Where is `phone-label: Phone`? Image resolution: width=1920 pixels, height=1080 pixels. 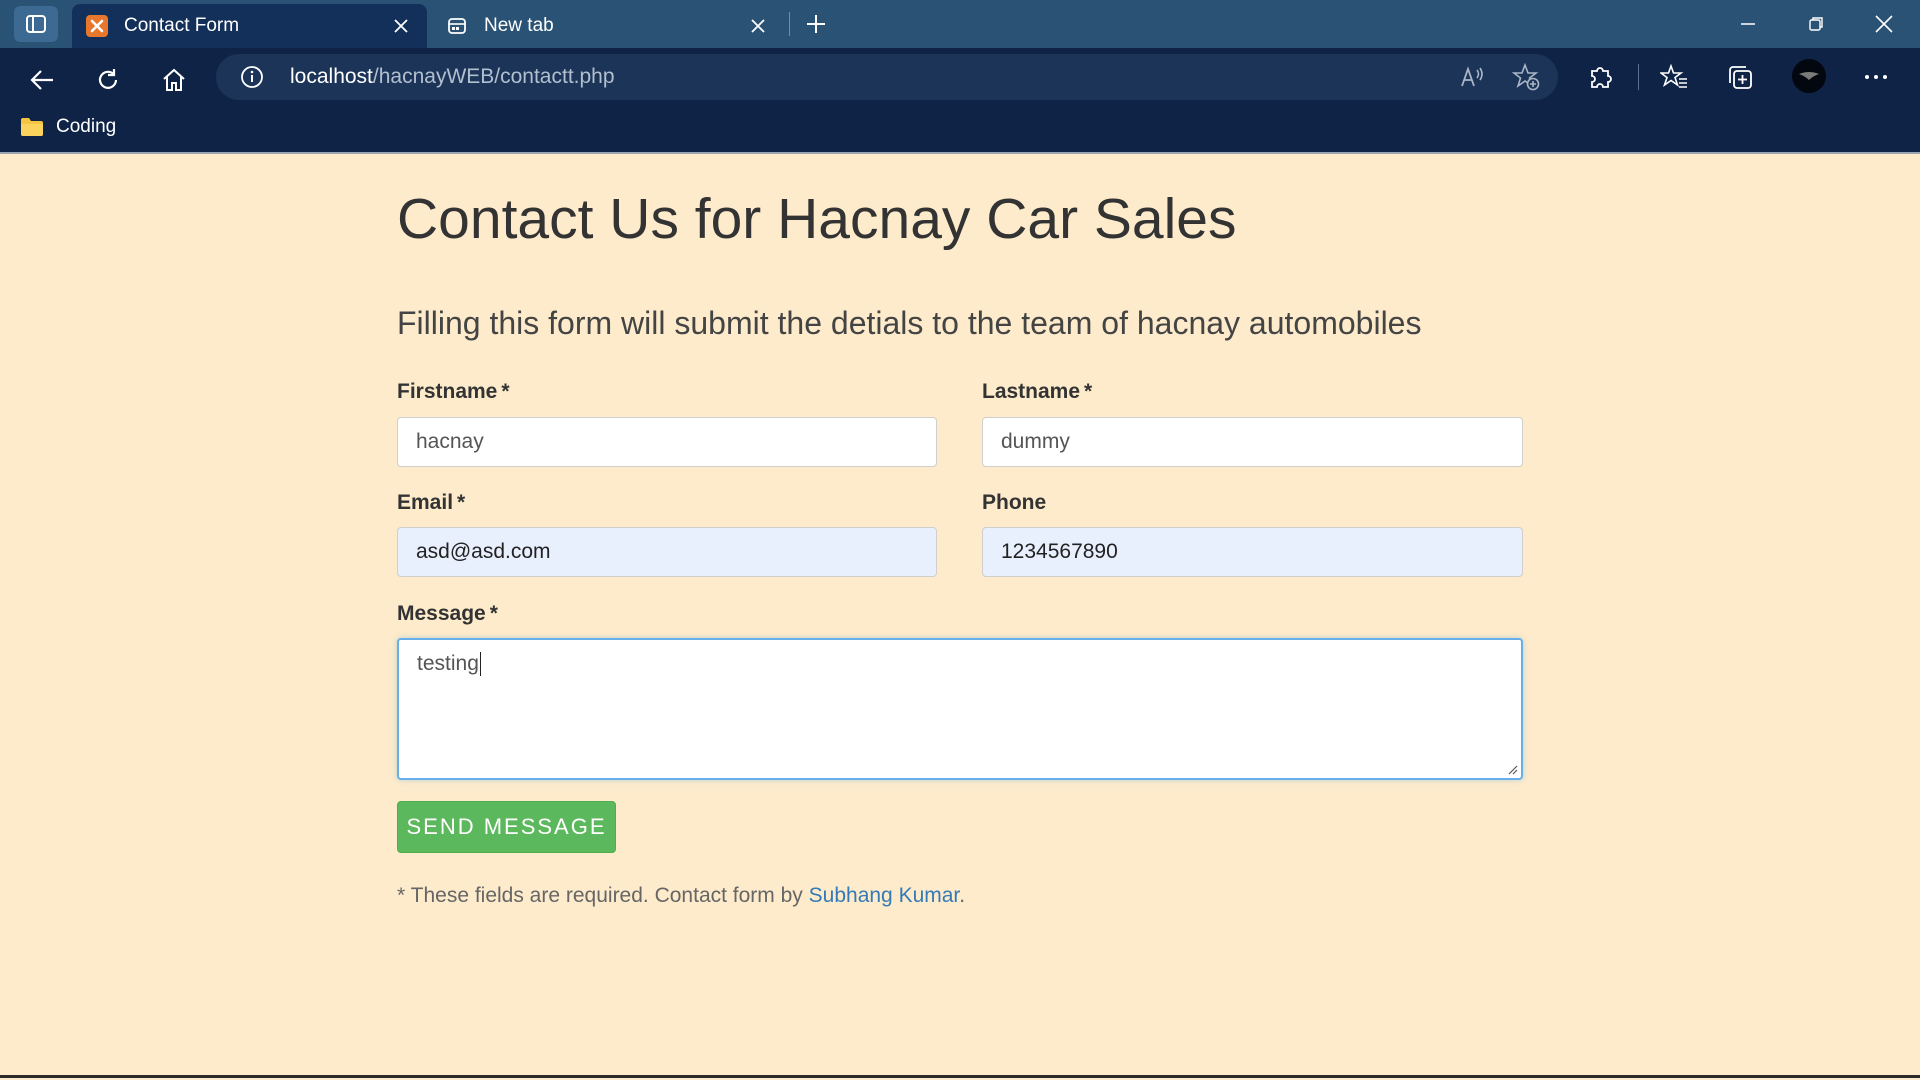
phone-label: Phone is located at coordinates (1014, 502).